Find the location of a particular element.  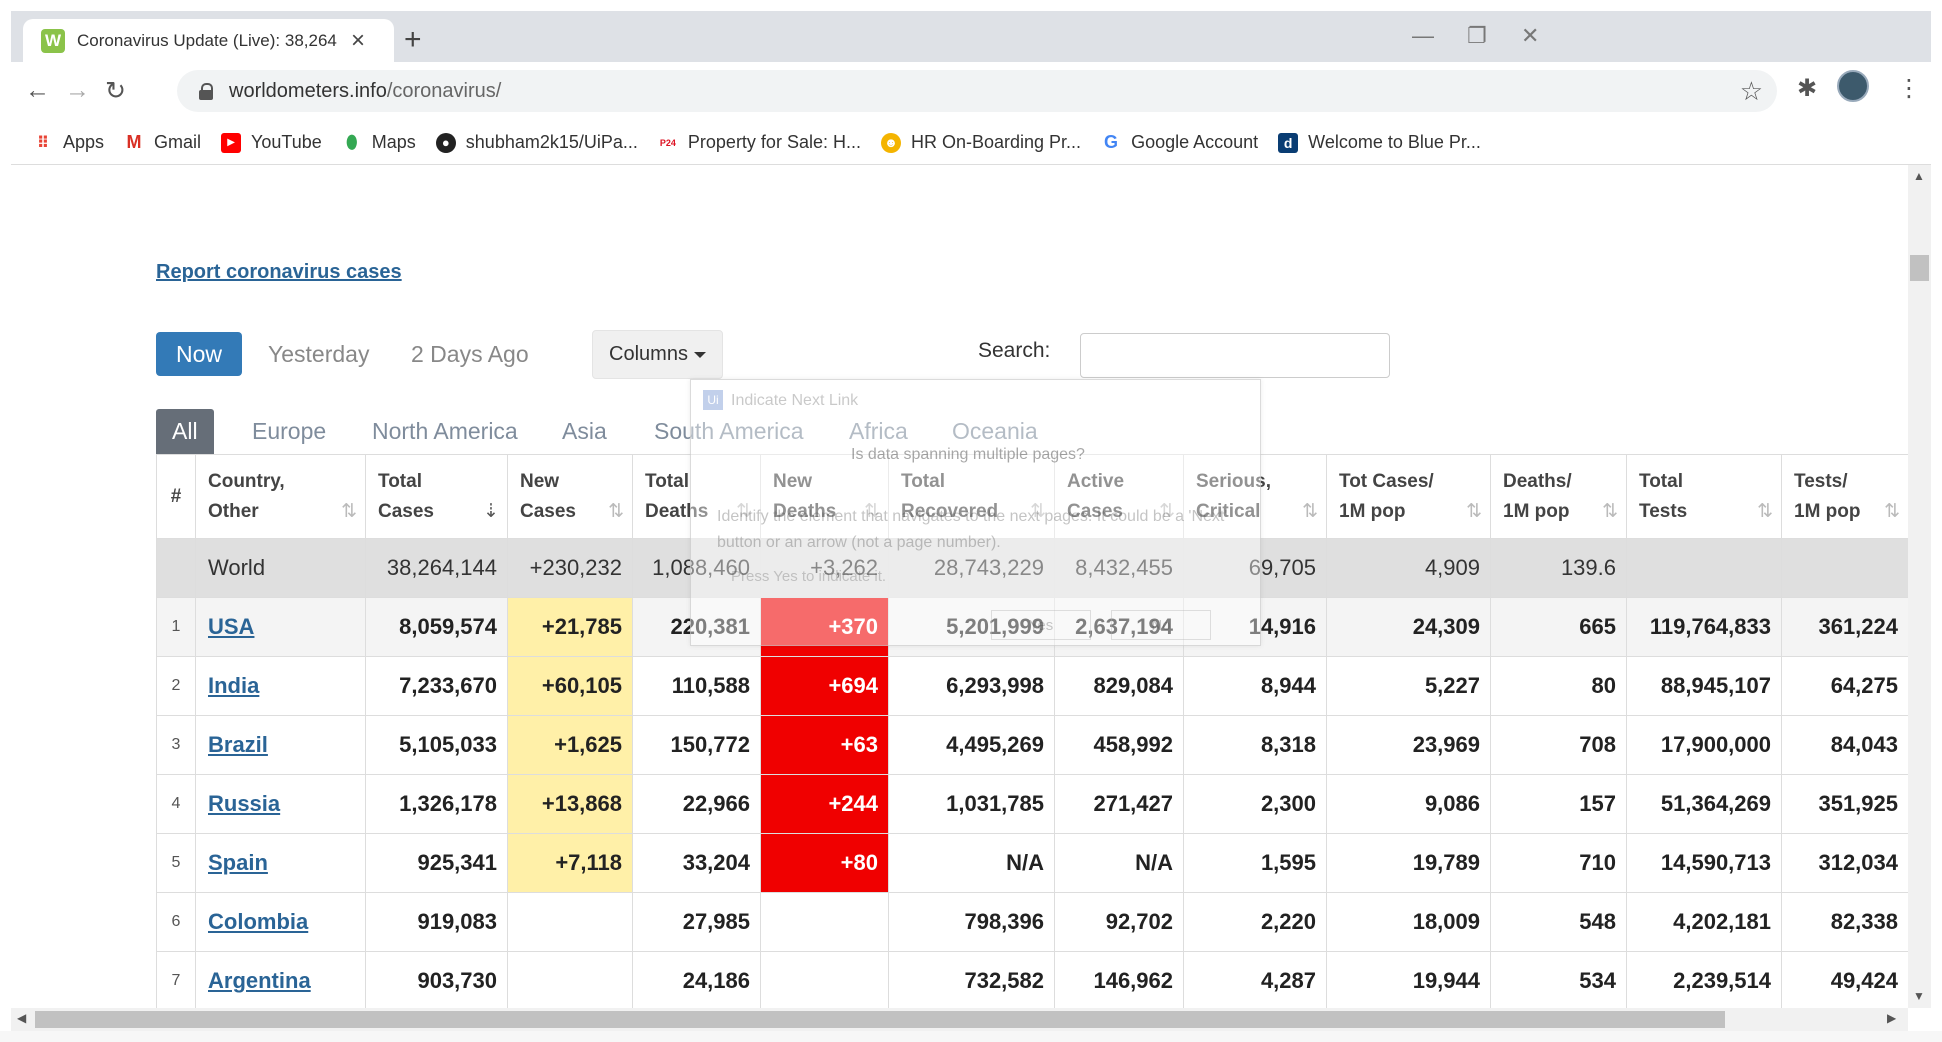

worldometers-favicon-icon: W is located at coordinates (53, 40).